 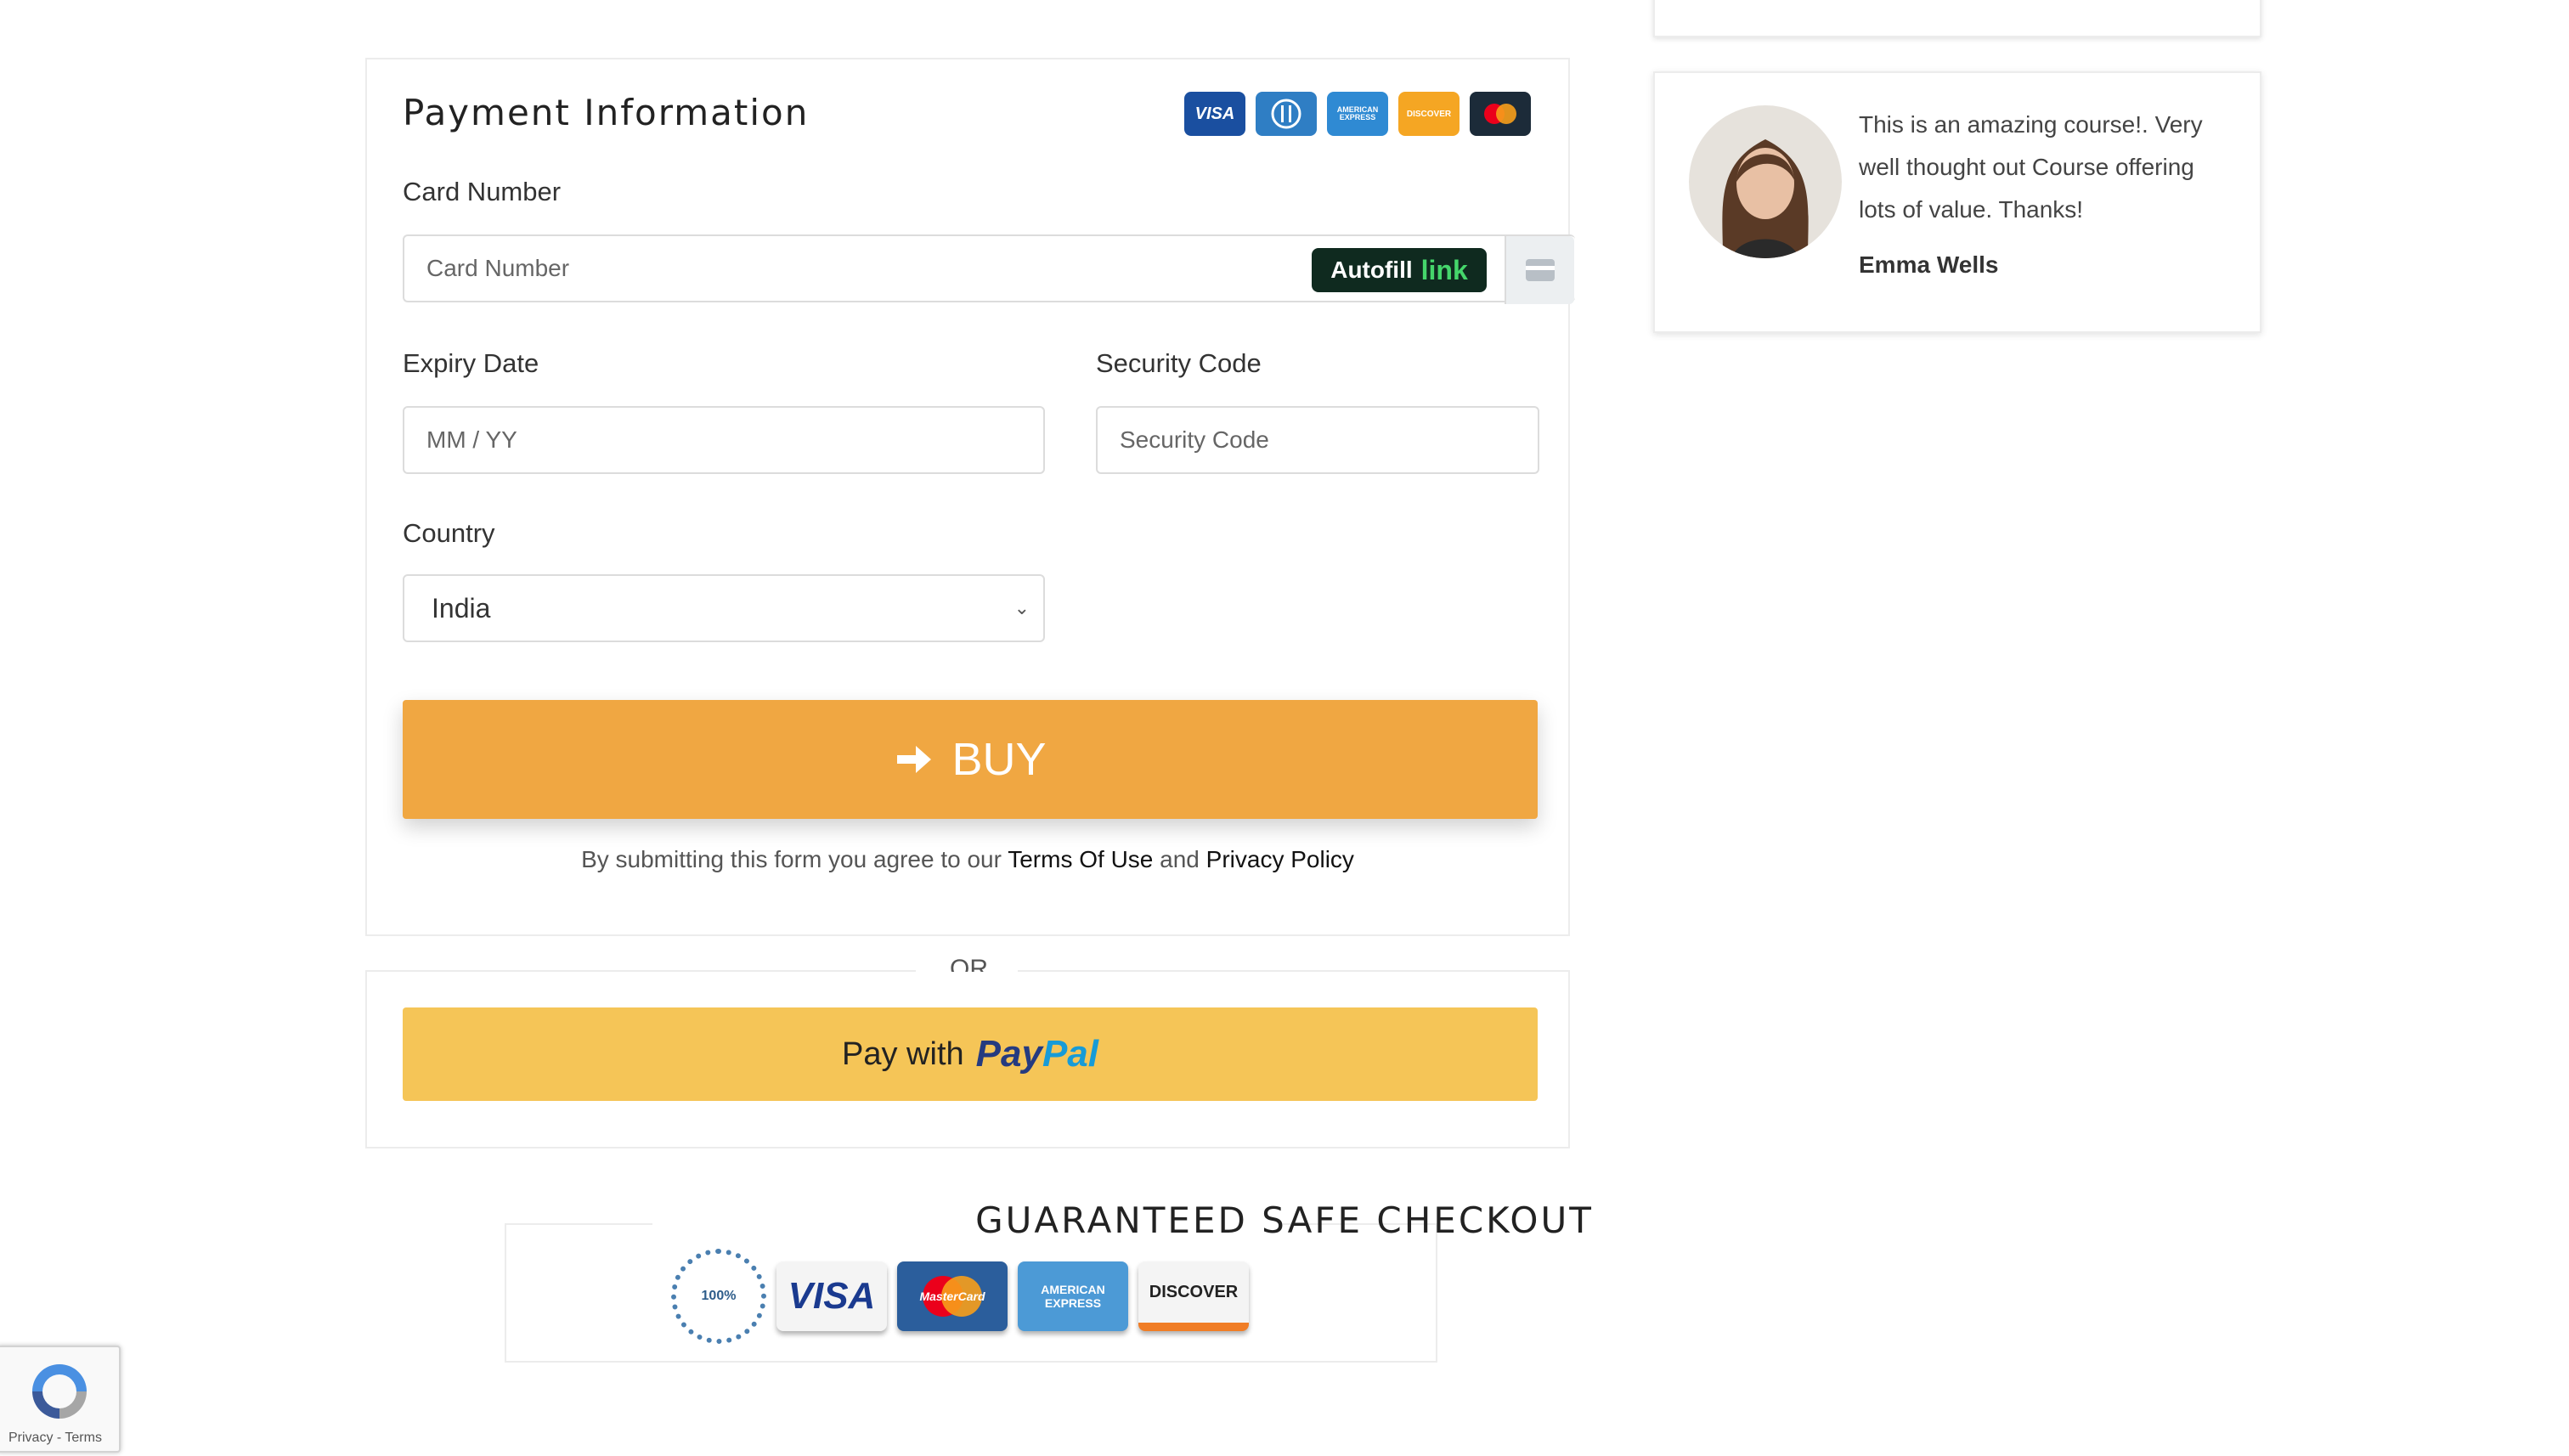 What do you see at coordinates (724, 608) in the screenshot?
I see `country-select: India ⌄` at bounding box center [724, 608].